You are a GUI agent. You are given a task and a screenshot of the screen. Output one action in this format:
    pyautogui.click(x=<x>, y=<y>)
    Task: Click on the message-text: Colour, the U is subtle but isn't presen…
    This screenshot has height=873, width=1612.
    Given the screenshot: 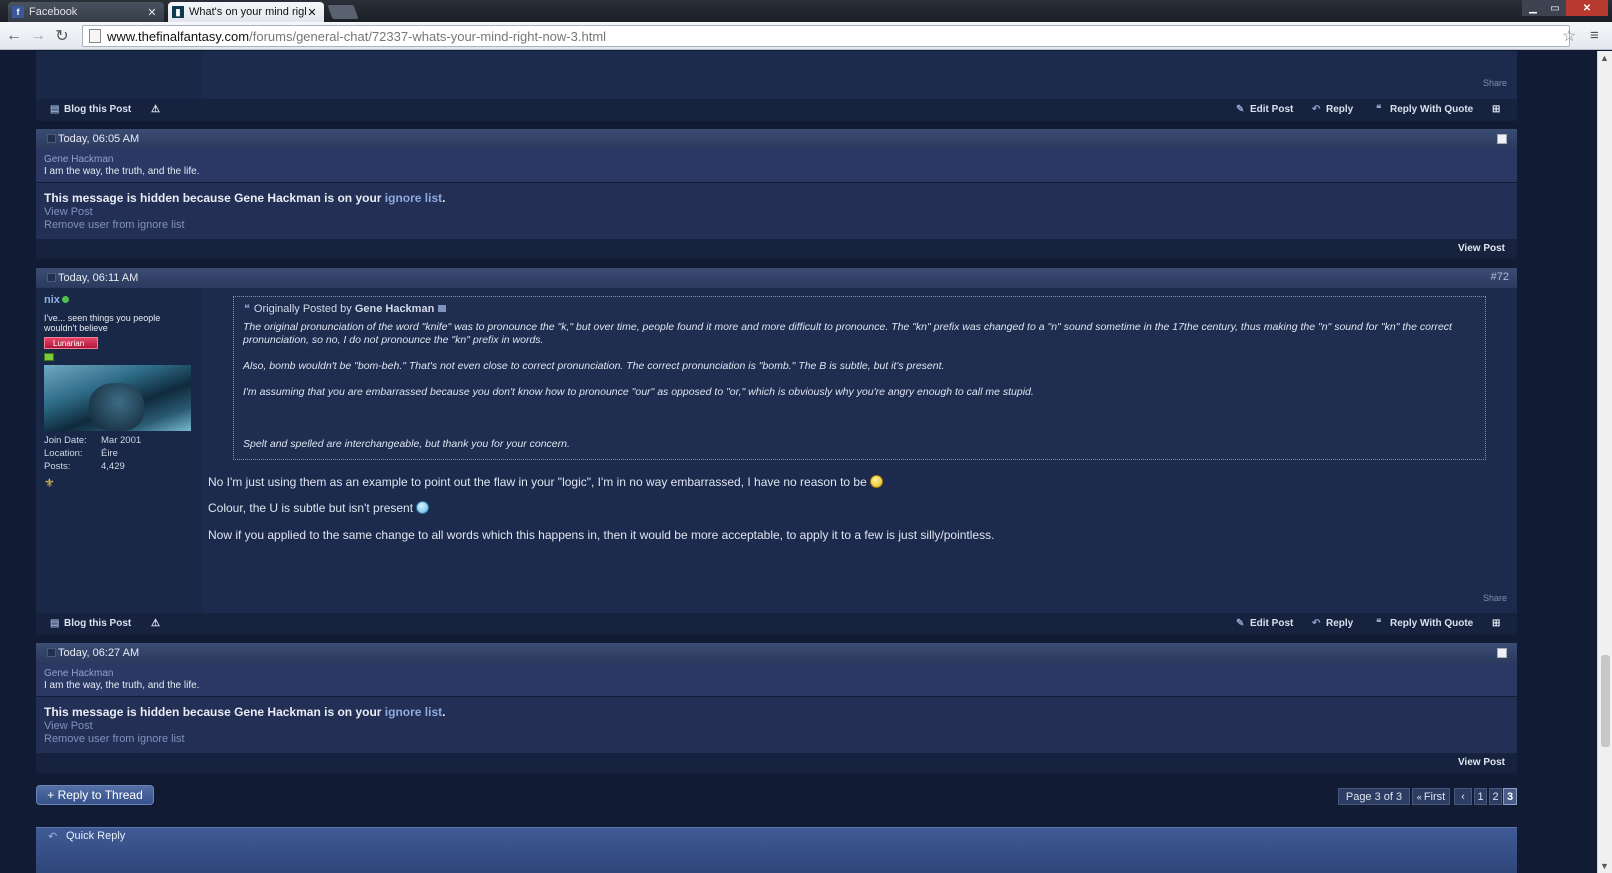 What is the action you would take?
    pyautogui.click(x=311, y=508)
    